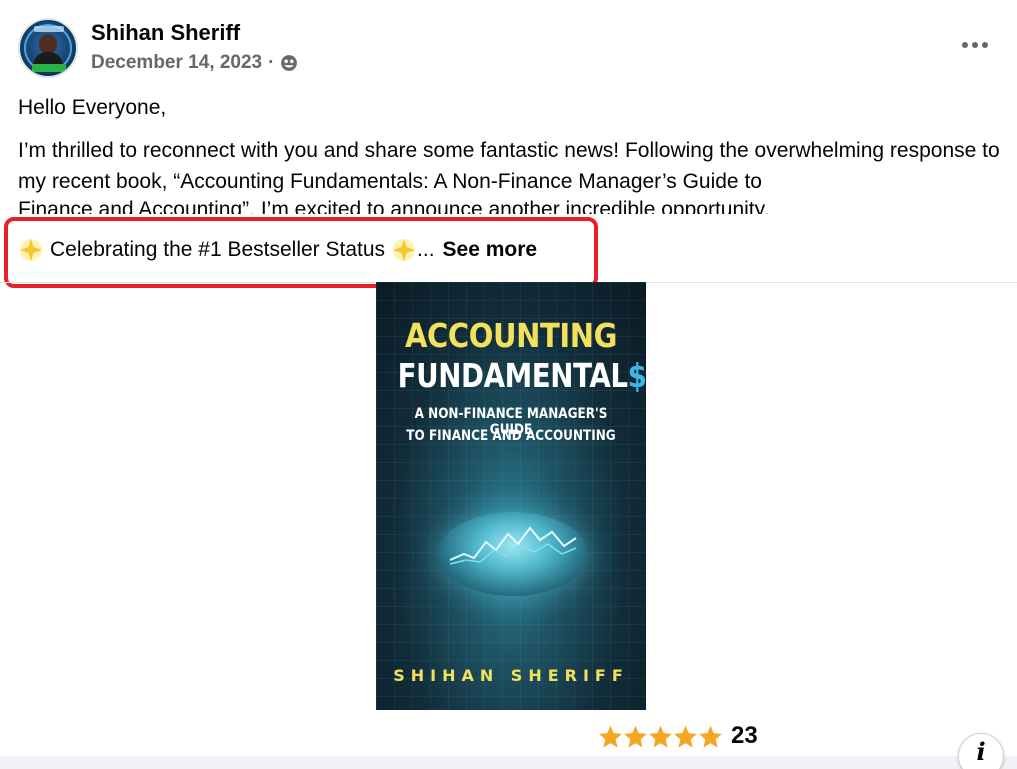  Describe the element at coordinates (48, 44) in the screenshot. I see `avatar-face` at that location.